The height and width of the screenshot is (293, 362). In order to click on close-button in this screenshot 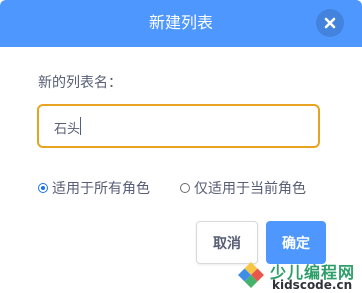, I will do `click(330, 23)`.